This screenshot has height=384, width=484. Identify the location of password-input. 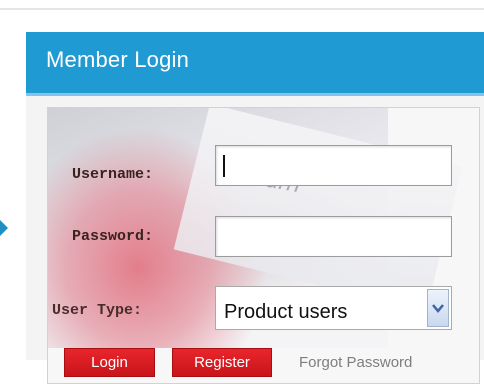
(333, 236).